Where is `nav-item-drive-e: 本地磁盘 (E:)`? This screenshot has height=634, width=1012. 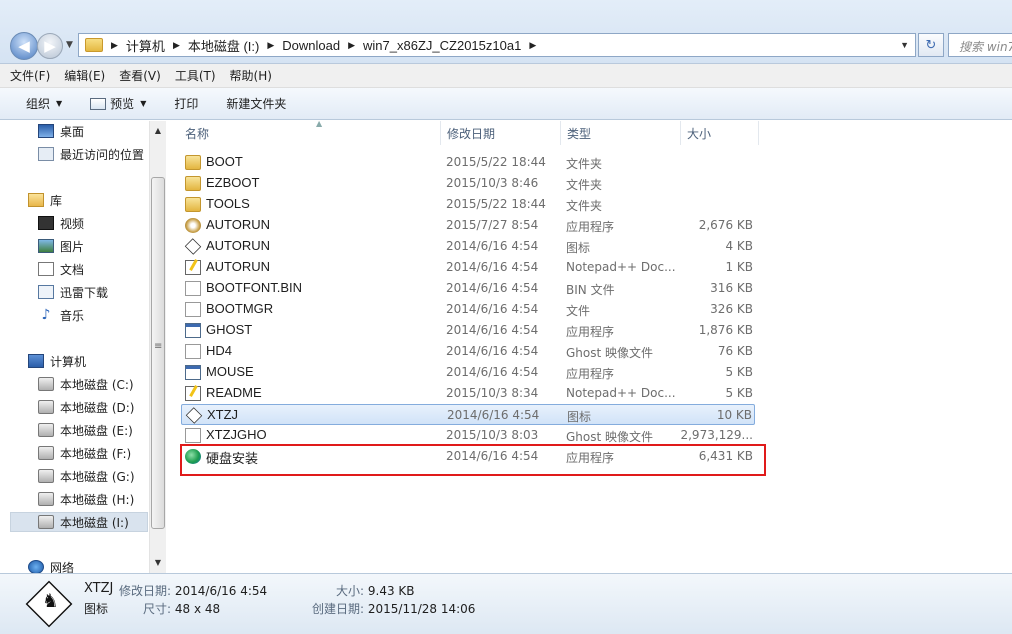
nav-item-drive-e: 本地磁盘 (E:) is located at coordinates (85, 430).